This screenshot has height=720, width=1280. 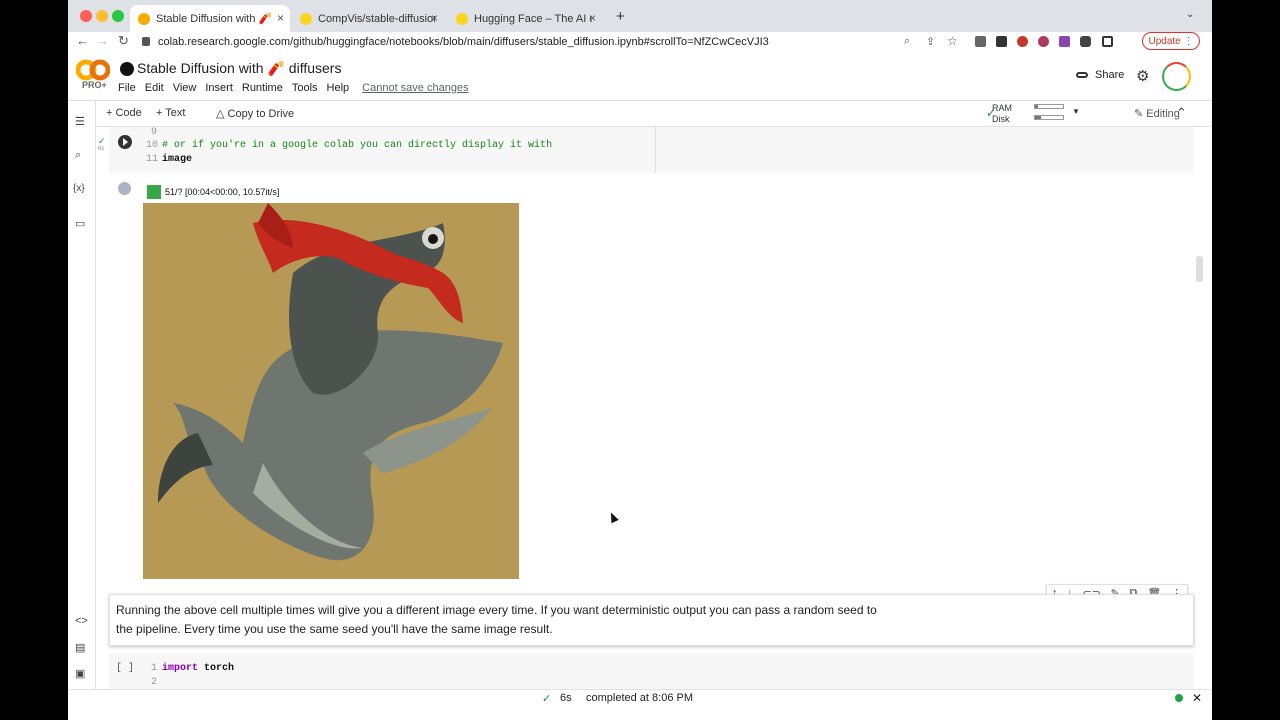 I want to click on variables-icon: {x}, so click(x=79, y=188).